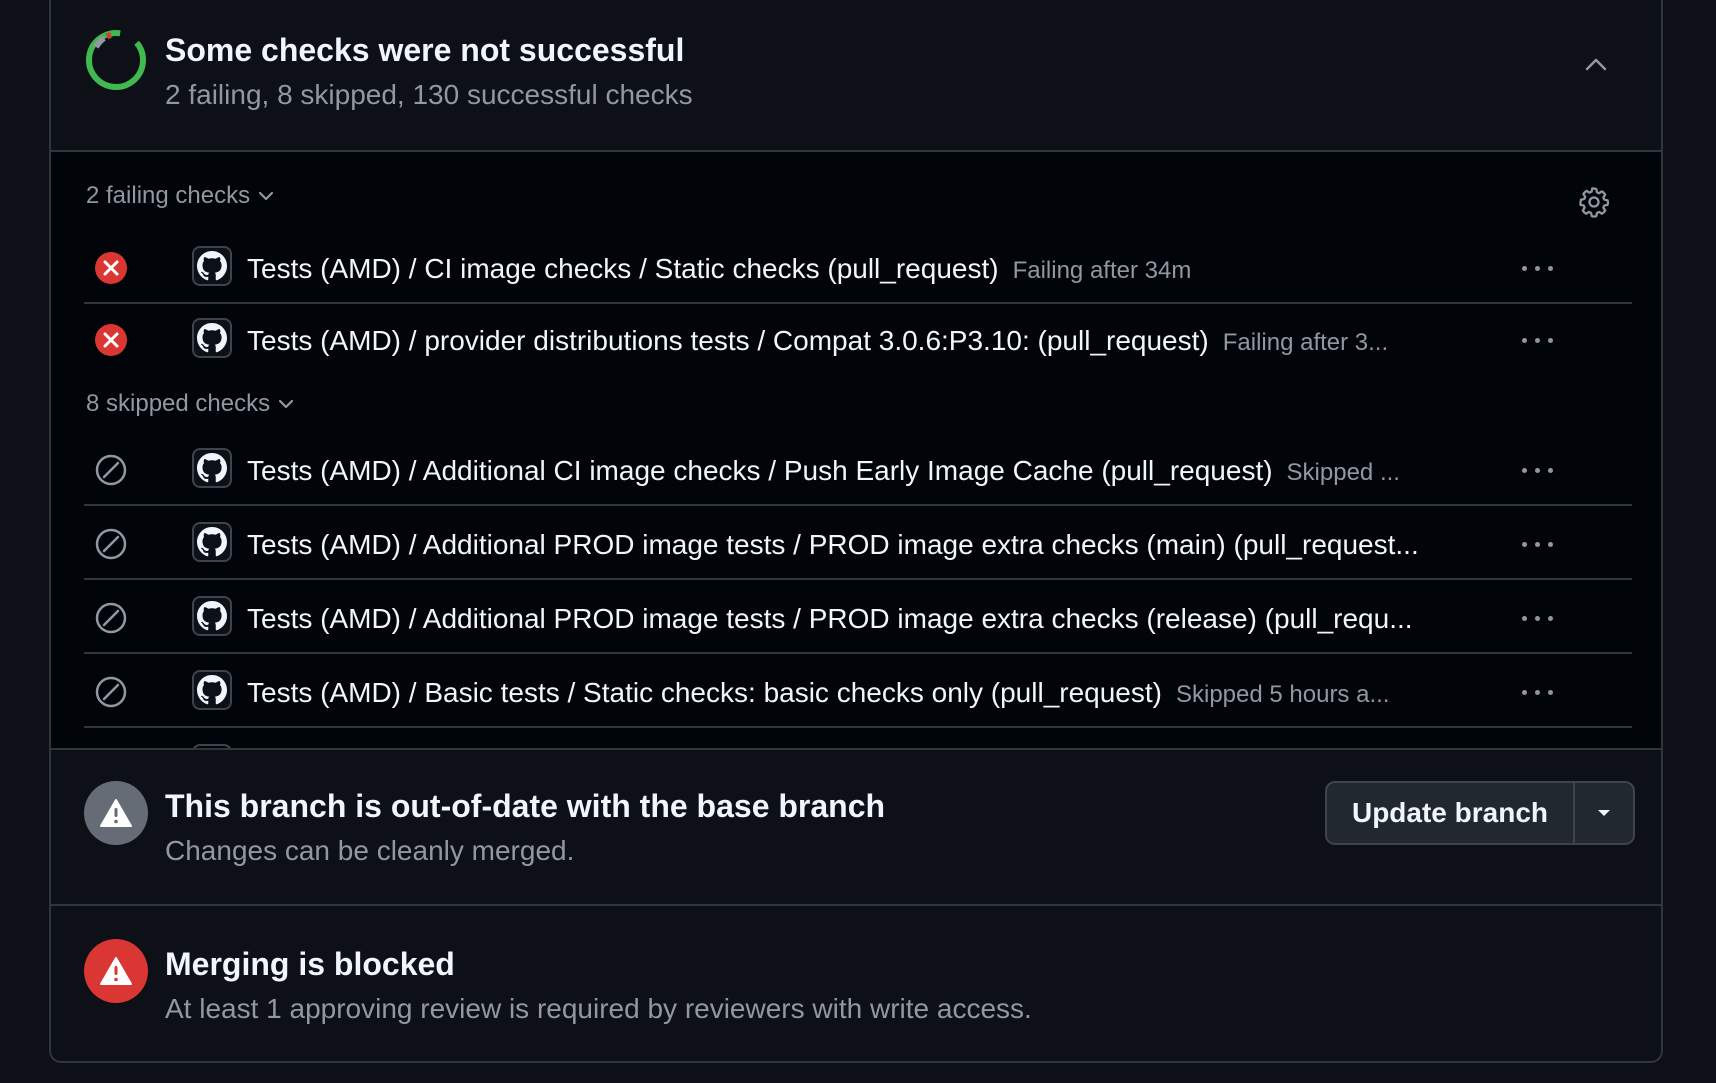 The image size is (1716, 1083). I want to click on check-status-text: Failing after 34m, so click(1102, 270).